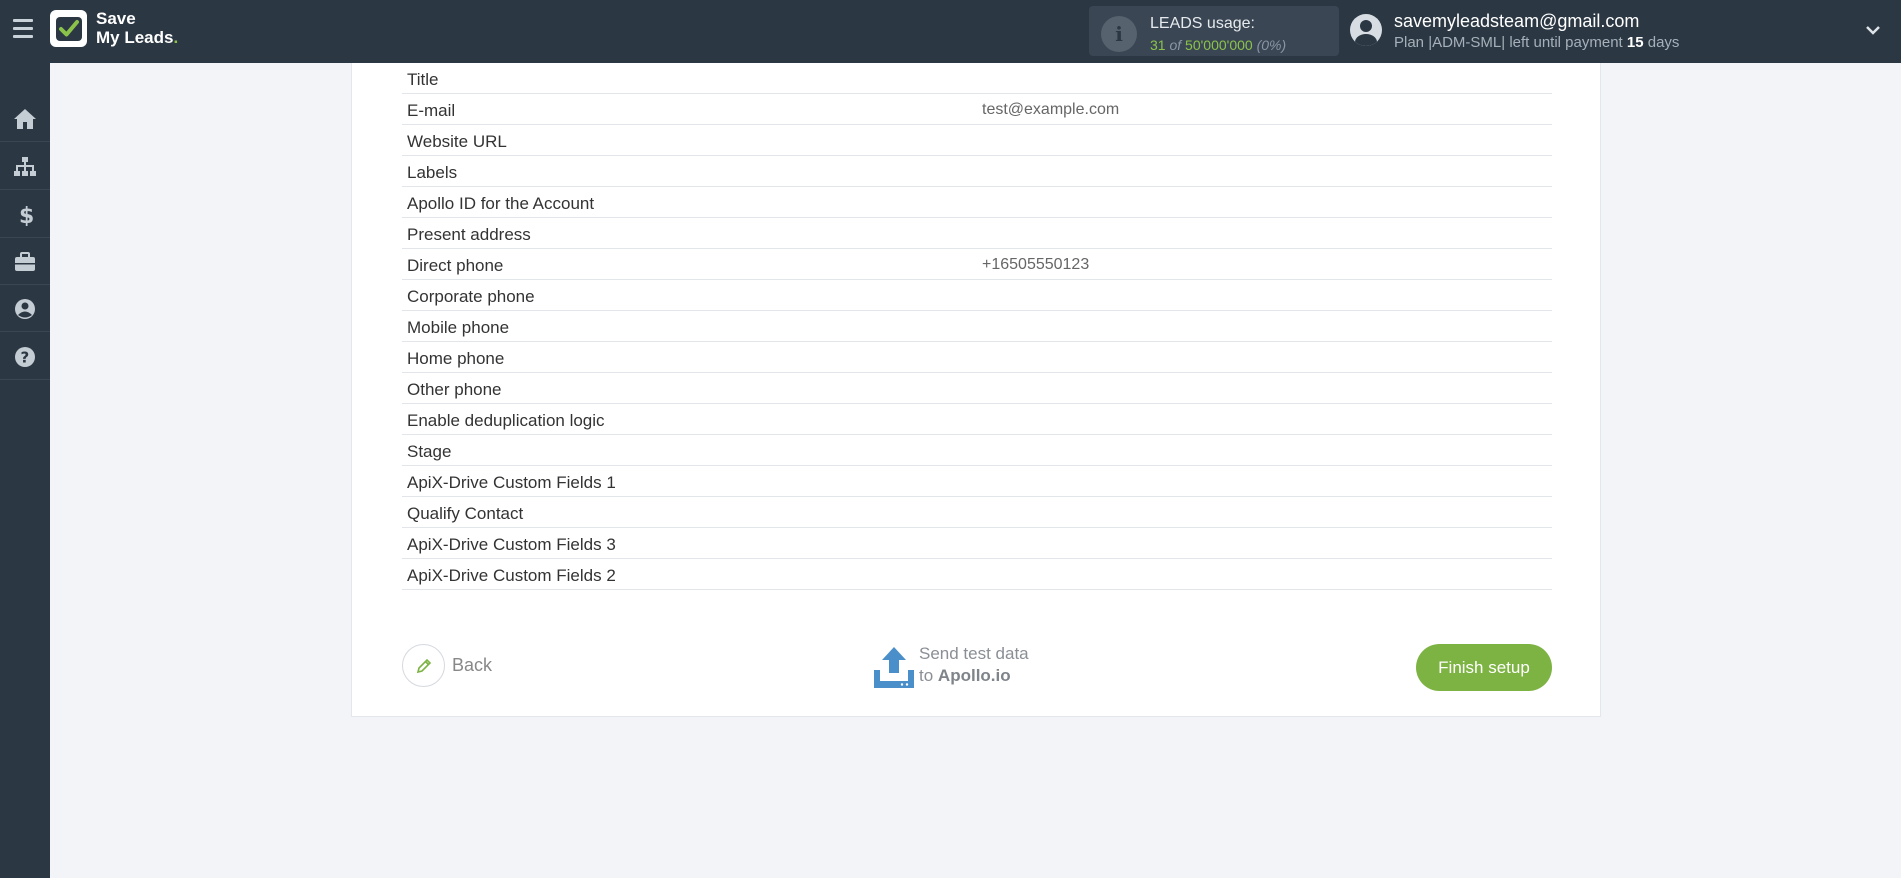 This screenshot has height=878, width=1901. I want to click on field-label: Qualify Contact, so click(465, 513).